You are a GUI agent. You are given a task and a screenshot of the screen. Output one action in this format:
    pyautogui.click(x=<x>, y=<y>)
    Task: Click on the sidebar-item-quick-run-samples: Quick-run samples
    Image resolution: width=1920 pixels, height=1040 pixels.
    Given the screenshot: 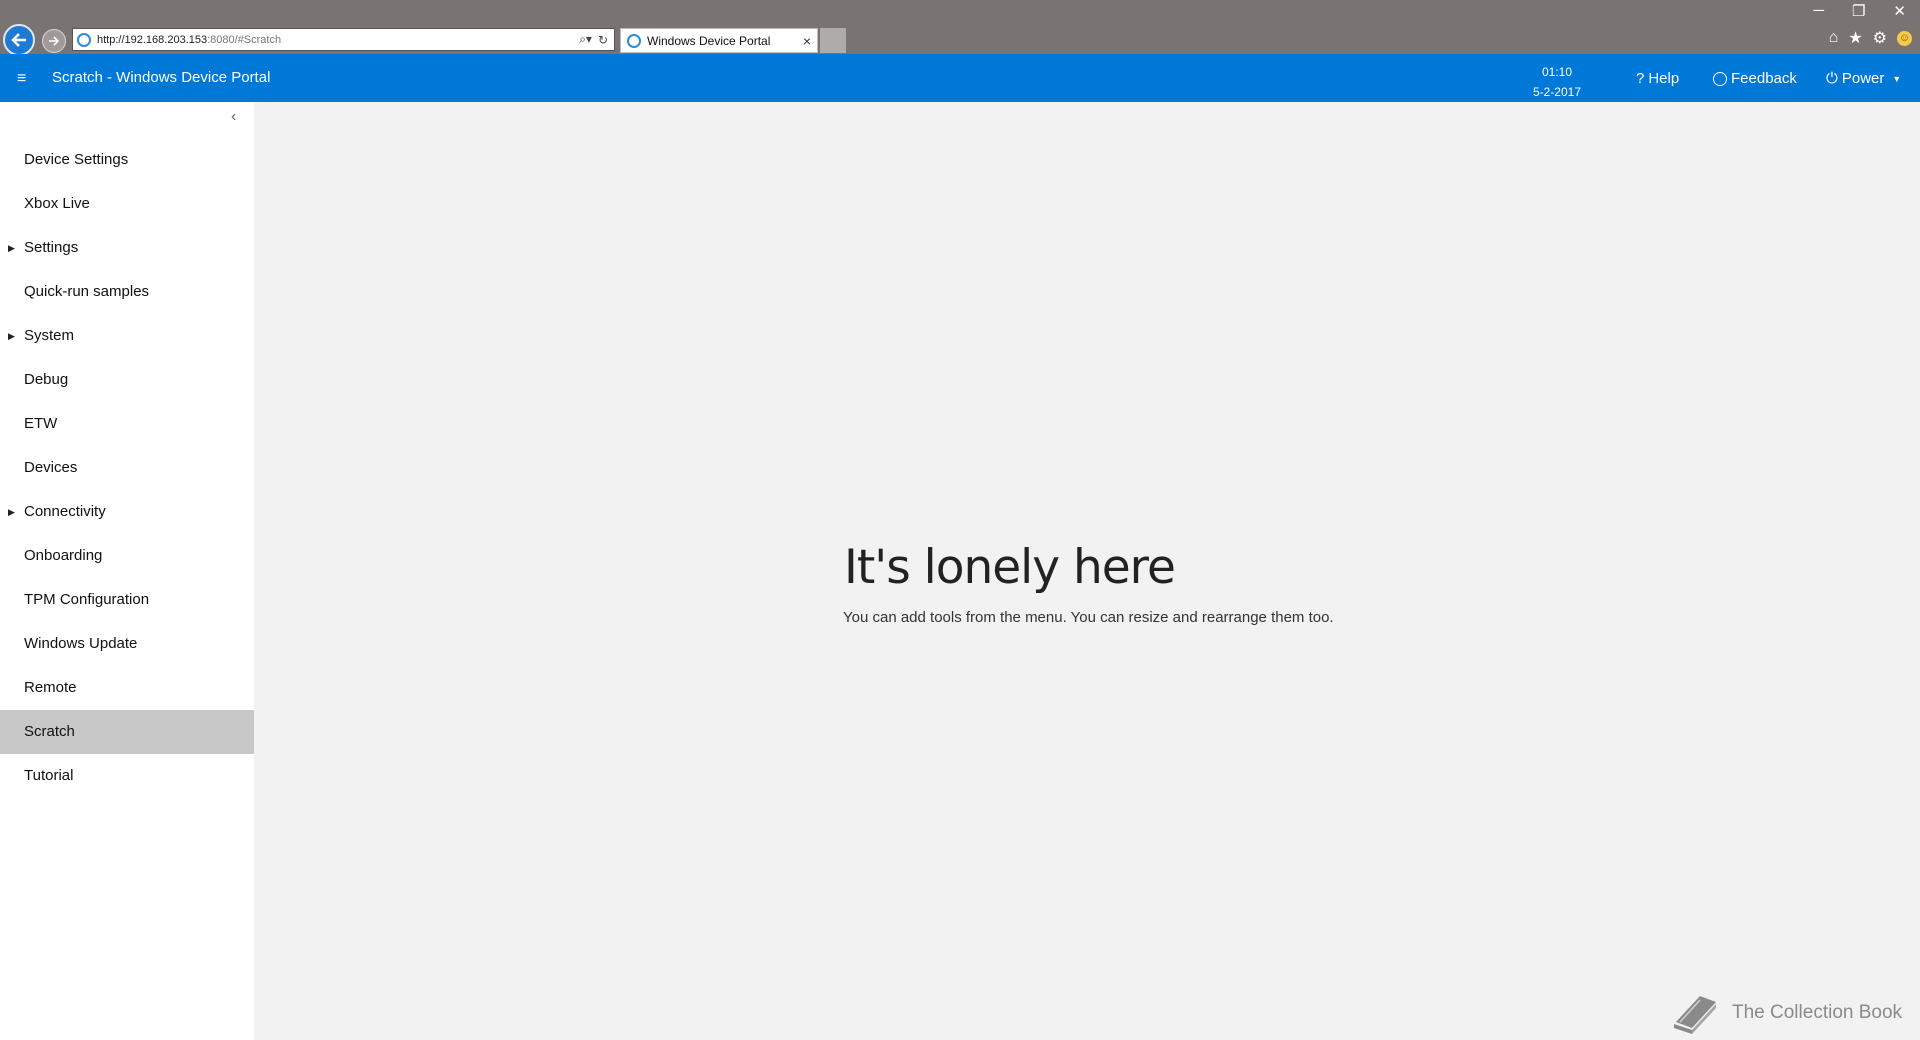 What is the action you would take?
    pyautogui.click(x=127, y=292)
    